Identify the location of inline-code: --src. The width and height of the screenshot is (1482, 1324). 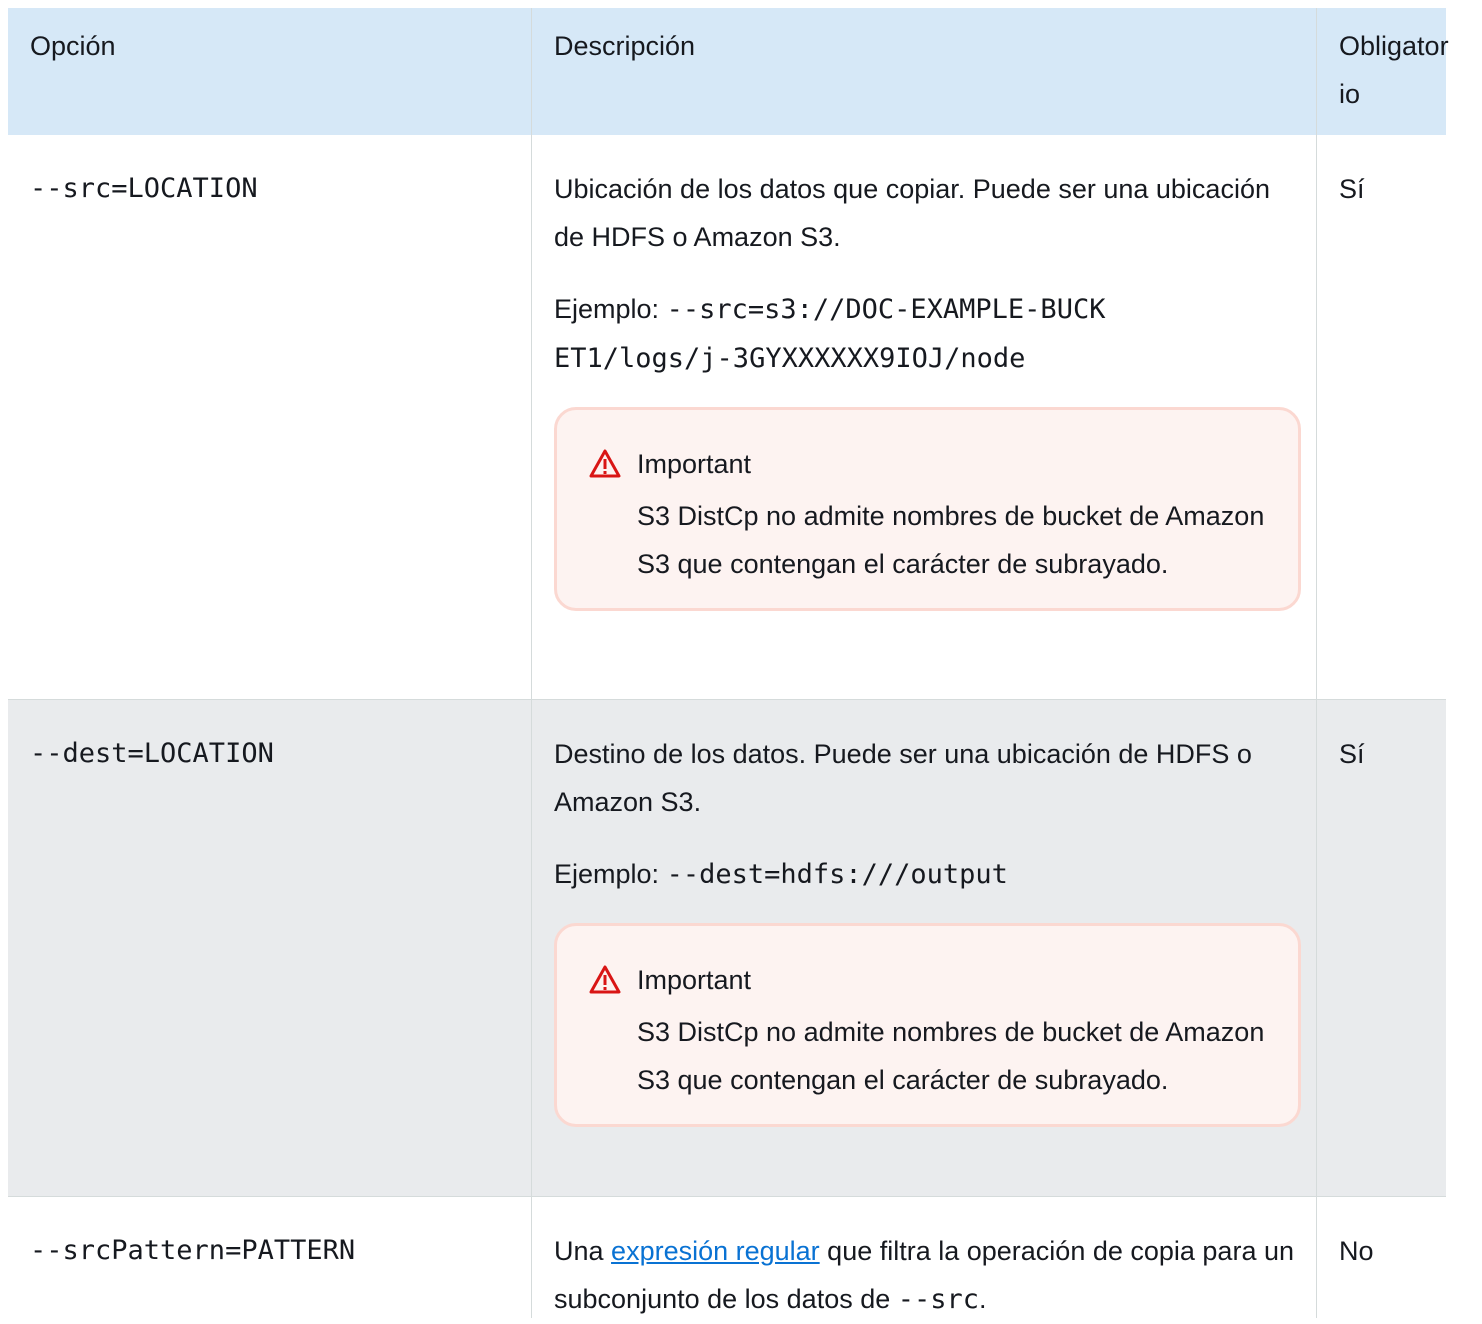
(938, 1299).